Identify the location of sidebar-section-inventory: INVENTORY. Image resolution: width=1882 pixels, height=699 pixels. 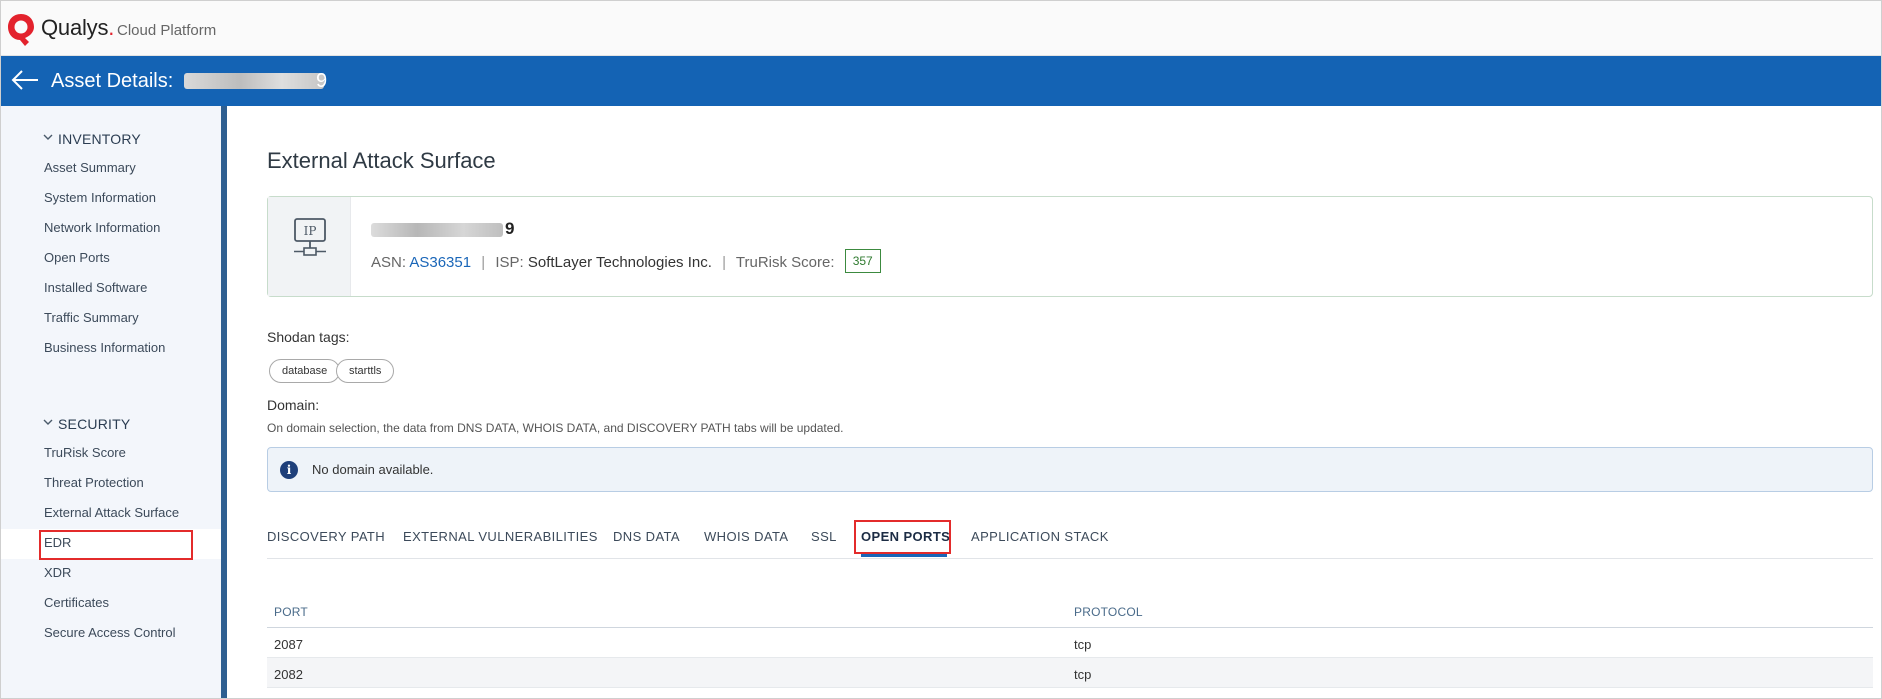
(92, 139).